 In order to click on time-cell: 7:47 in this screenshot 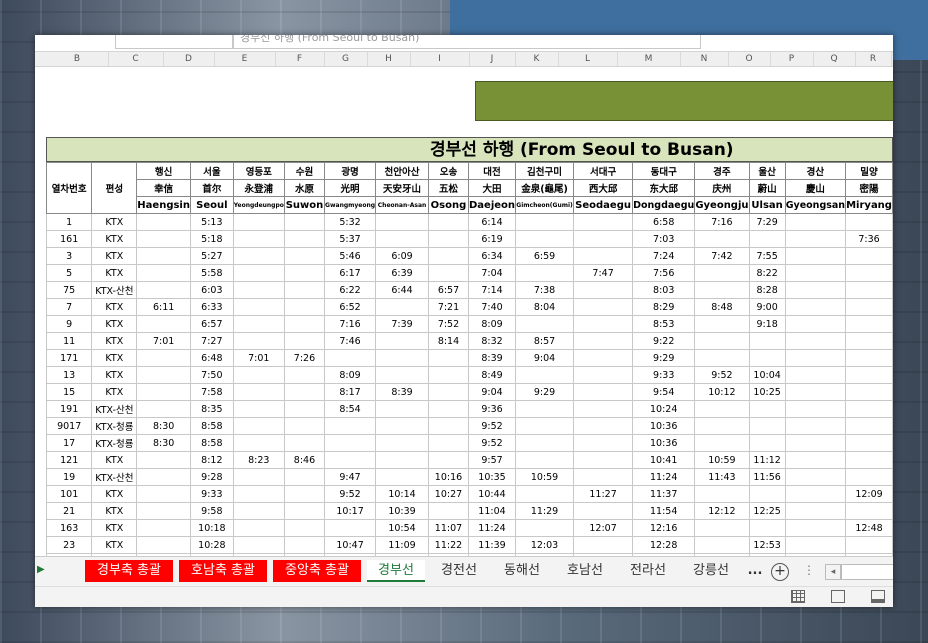, I will do `click(603, 273)`.